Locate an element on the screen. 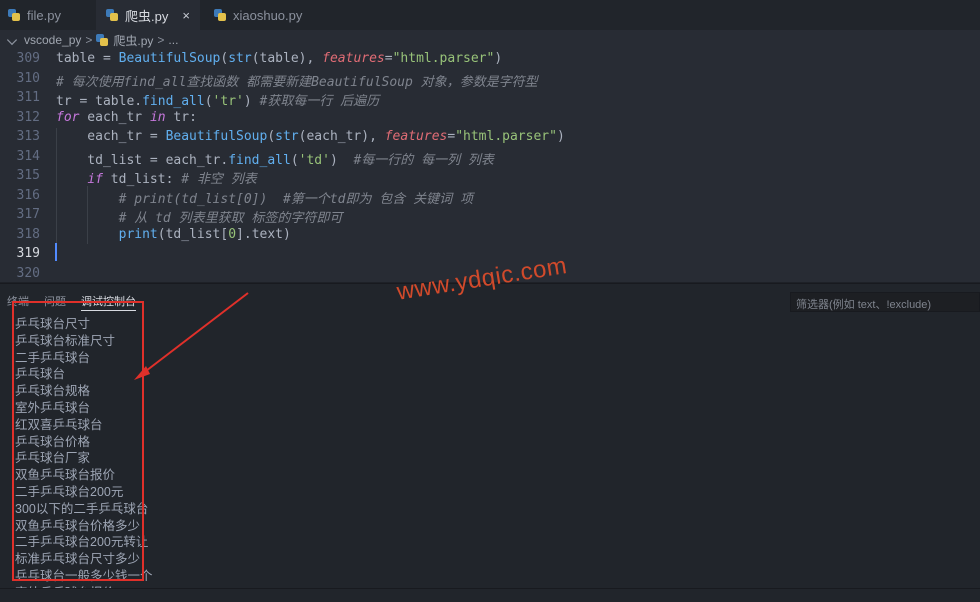 The height and width of the screenshot is (602, 980). arrow-shaft is located at coordinates (195, 333).